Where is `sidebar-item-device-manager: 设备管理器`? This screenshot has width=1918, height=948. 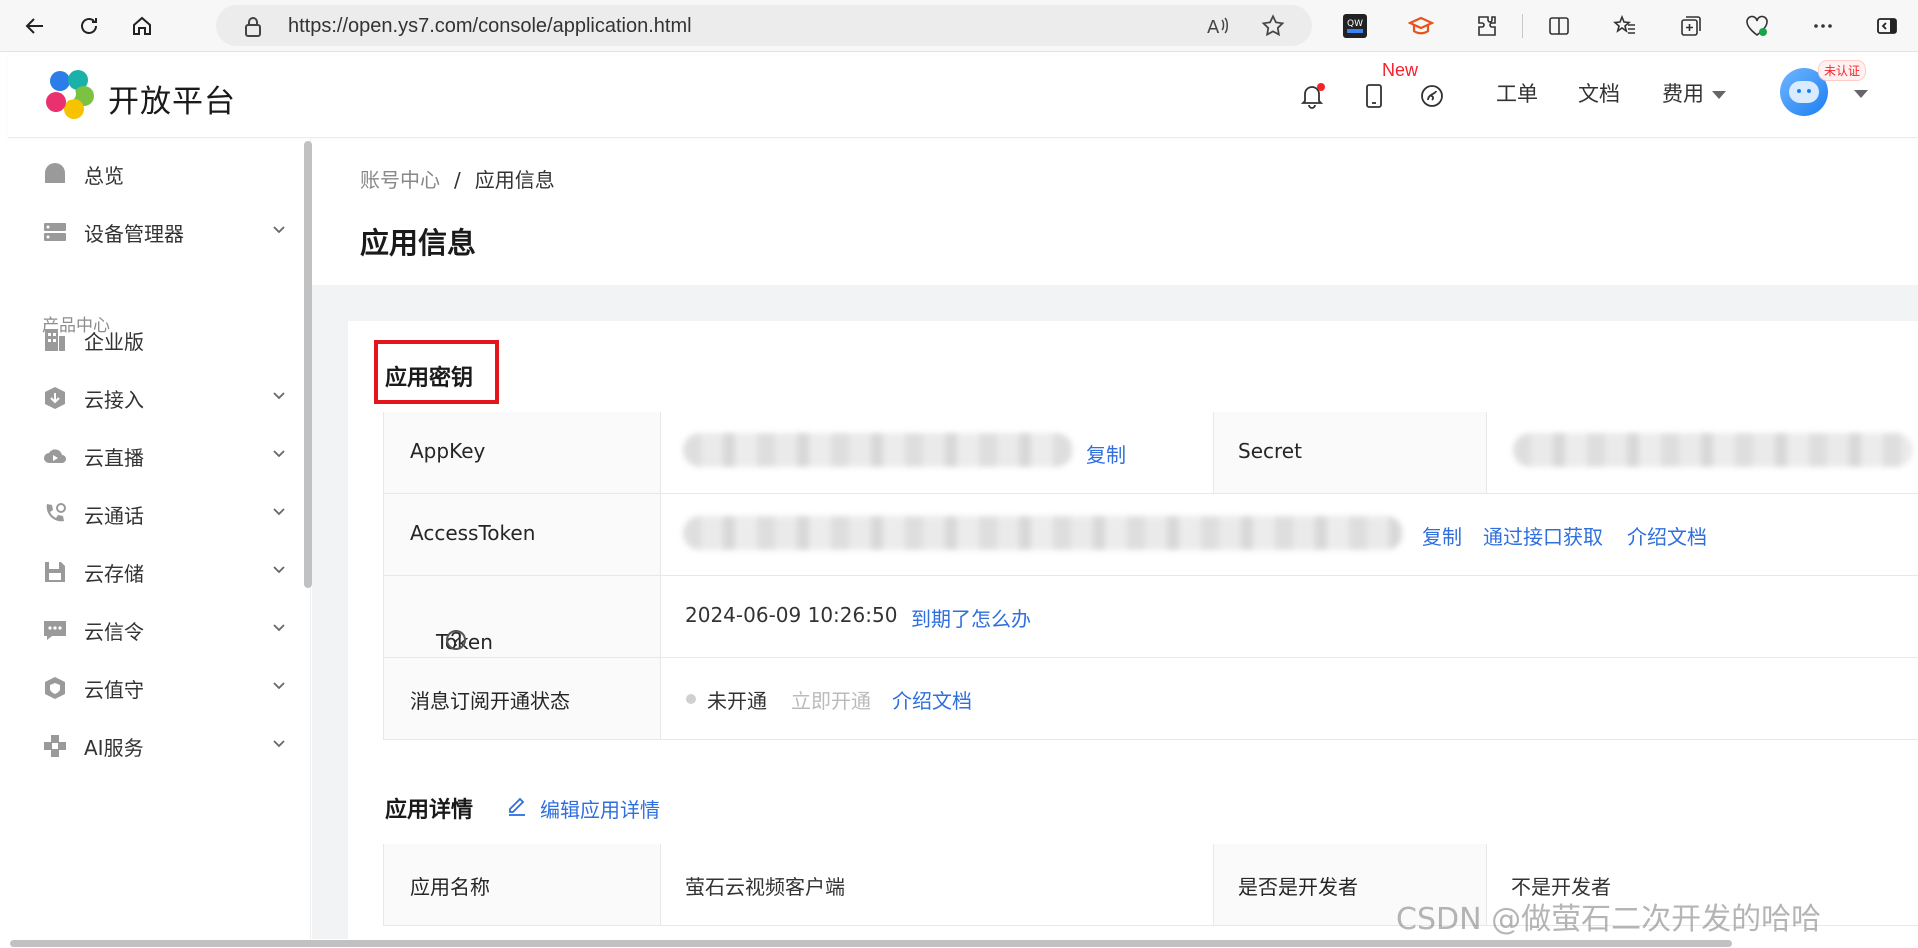 sidebar-item-device-manager: 设备管理器 is located at coordinates (153, 231).